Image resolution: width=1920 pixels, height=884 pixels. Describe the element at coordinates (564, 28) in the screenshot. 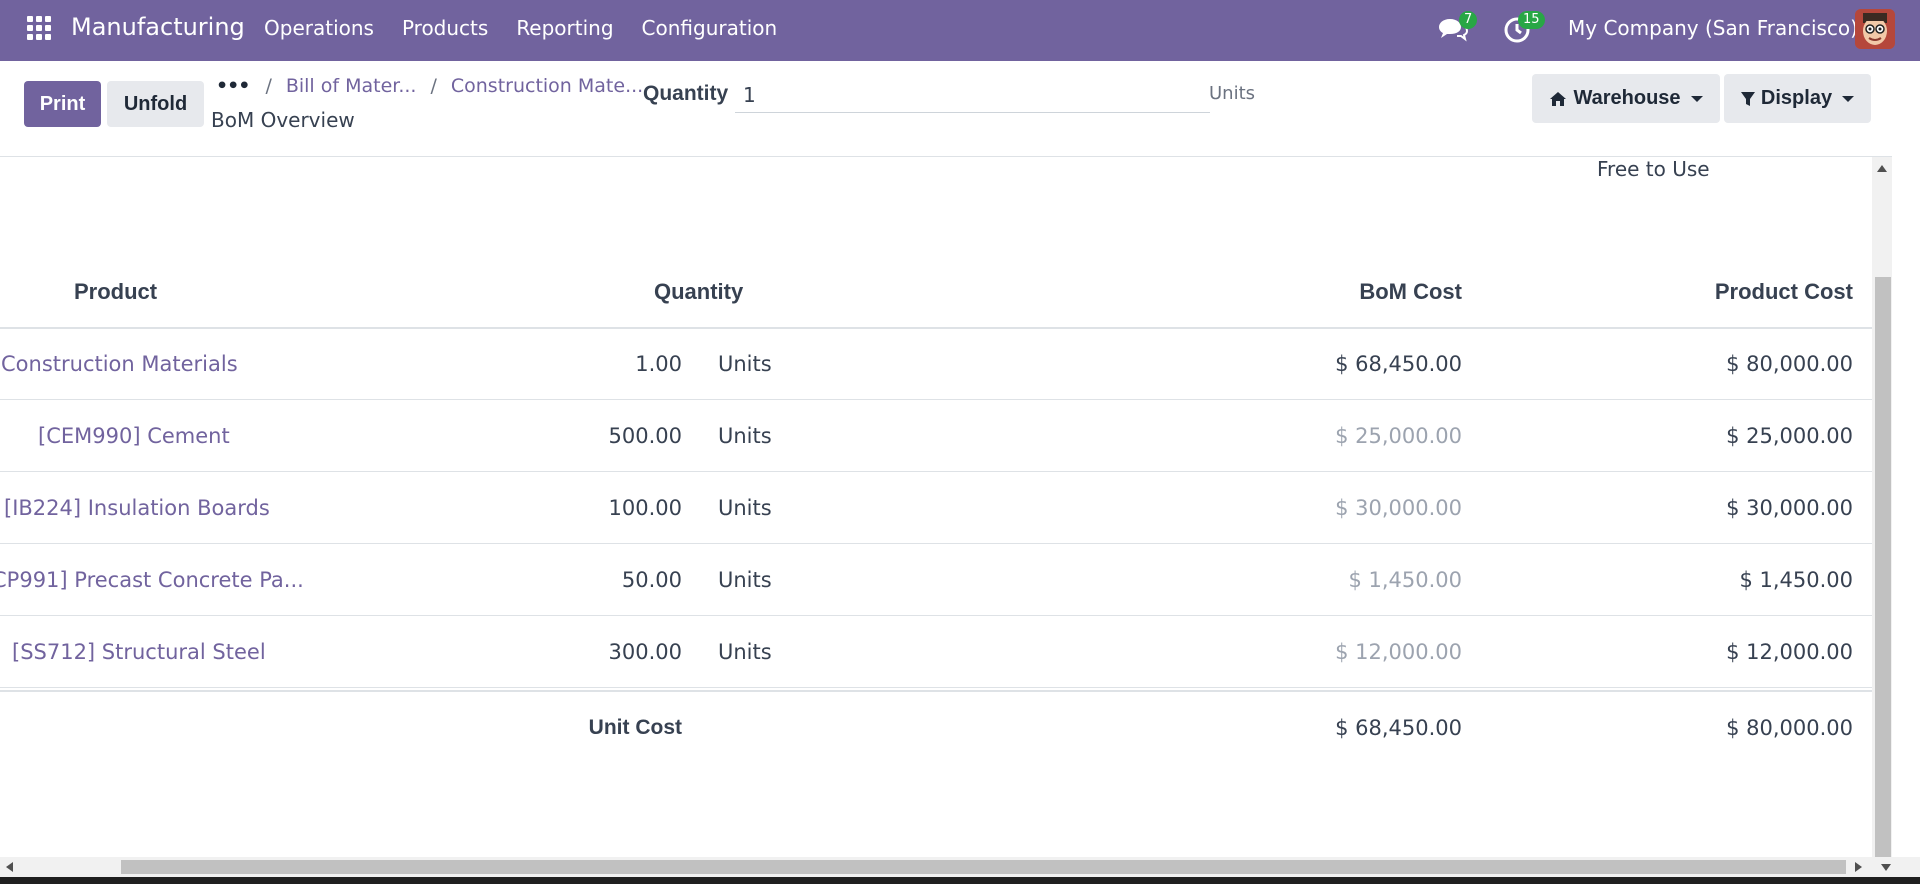

I see `menu-reporting: Reporting` at that location.